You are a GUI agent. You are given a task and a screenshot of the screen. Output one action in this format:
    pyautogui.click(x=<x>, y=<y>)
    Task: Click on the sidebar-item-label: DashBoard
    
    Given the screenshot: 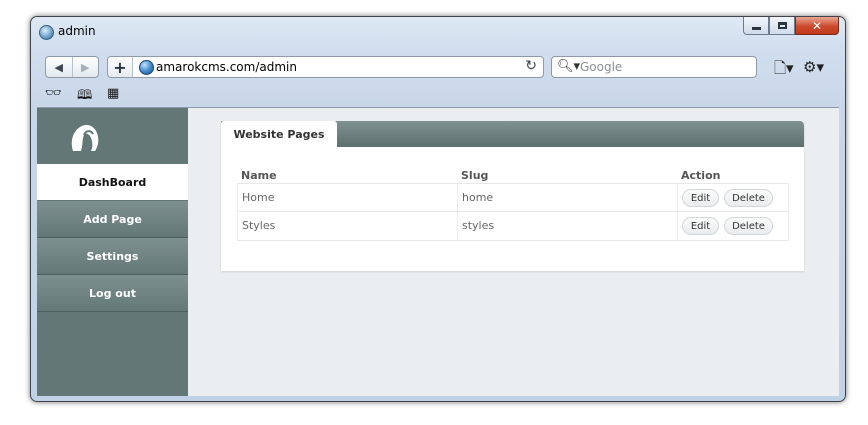 What is the action you would take?
    pyautogui.click(x=112, y=182)
    